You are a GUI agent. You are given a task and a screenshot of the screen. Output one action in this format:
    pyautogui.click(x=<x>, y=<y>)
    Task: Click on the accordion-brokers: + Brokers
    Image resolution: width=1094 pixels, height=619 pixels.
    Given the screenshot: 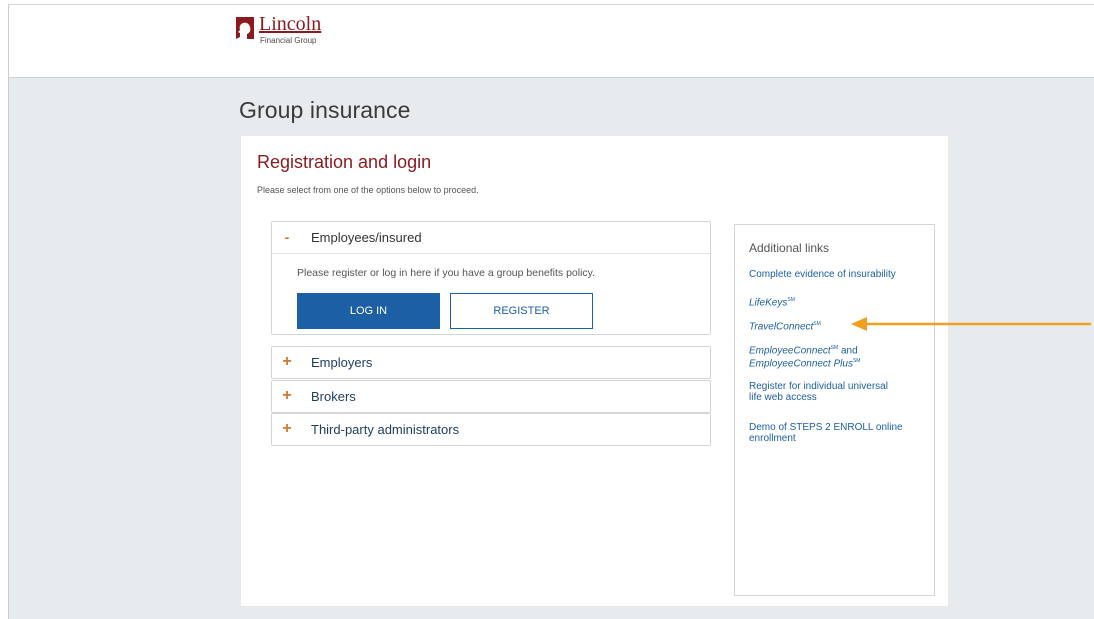 What is the action you would take?
    pyautogui.click(x=491, y=396)
    